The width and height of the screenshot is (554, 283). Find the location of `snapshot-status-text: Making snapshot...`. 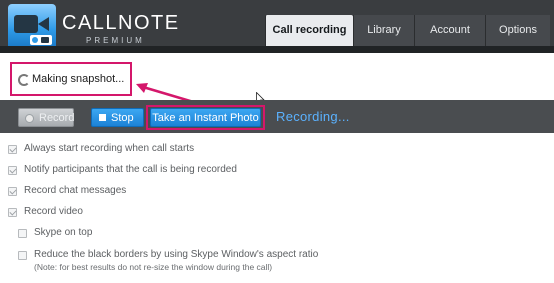

snapshot-status-text: Making snapshot... is located at coordinates (78, 79).